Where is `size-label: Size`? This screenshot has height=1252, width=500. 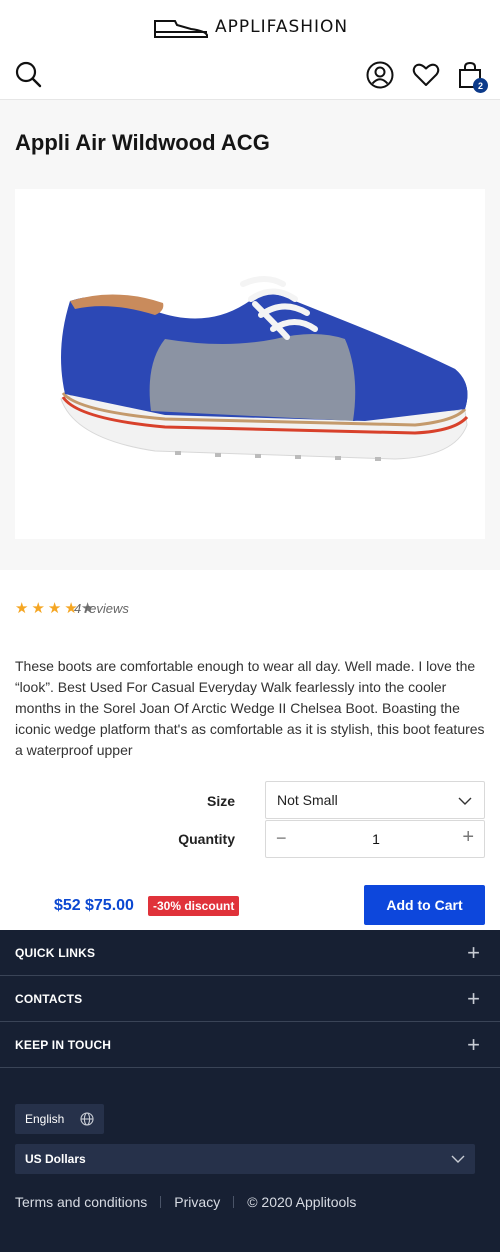 size-label: Size is located at coordinates (220, 801).